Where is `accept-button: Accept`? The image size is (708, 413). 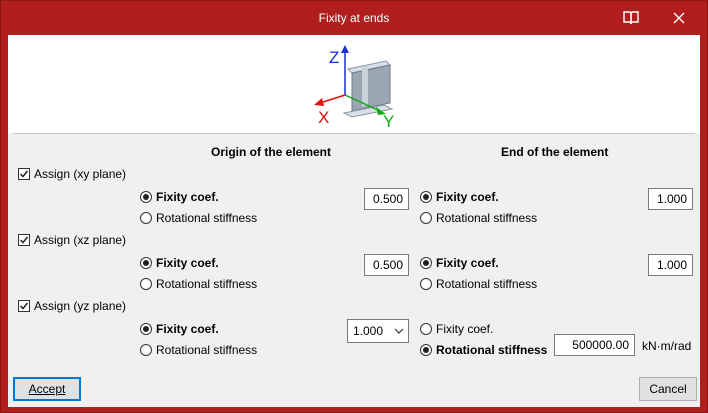 accept-button: Accept is located at coordinates (47, 389).